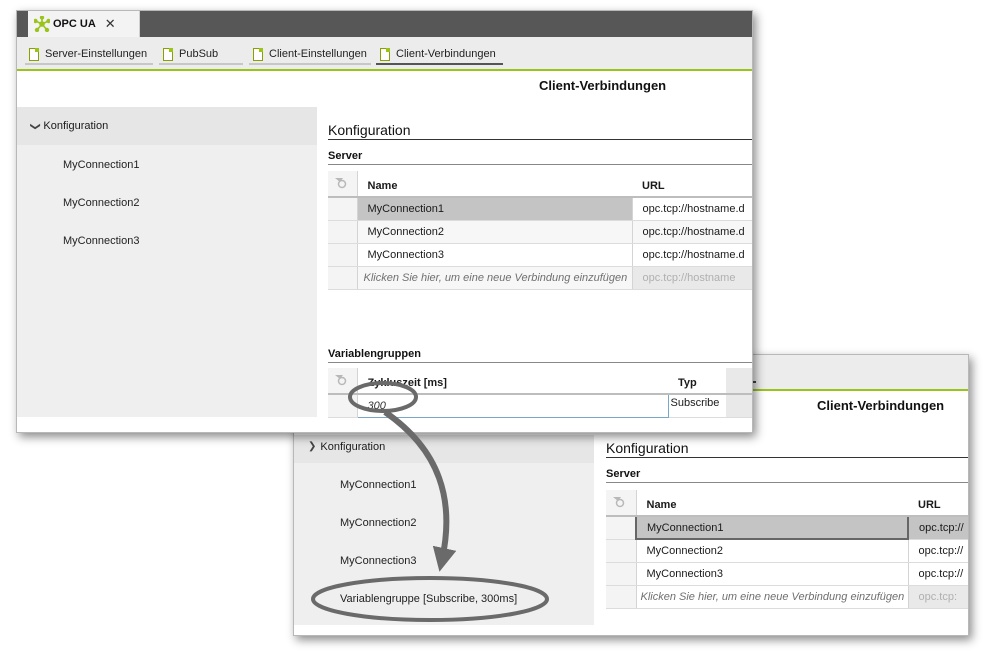 This screenshot has height=654, width=983. I want to click on cell-type: Subscribe, so click(697, 406).